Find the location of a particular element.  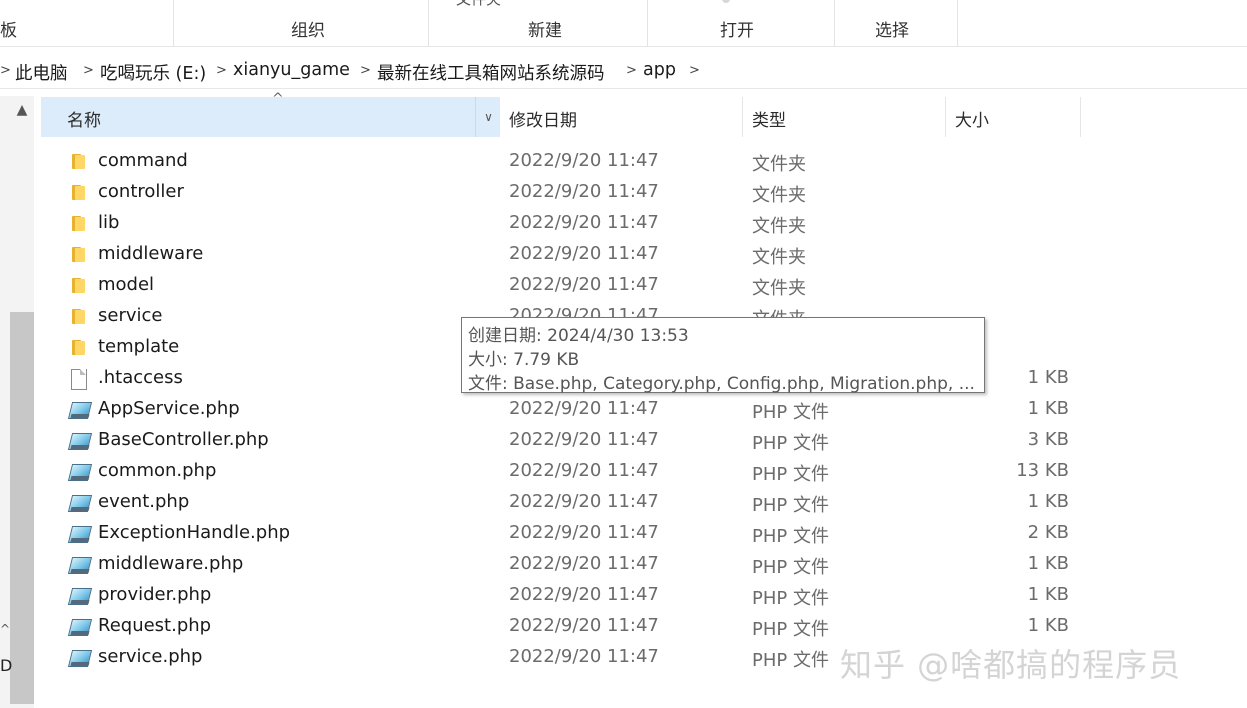

file-size: 3 KB is located at coordinates (1048, 439).